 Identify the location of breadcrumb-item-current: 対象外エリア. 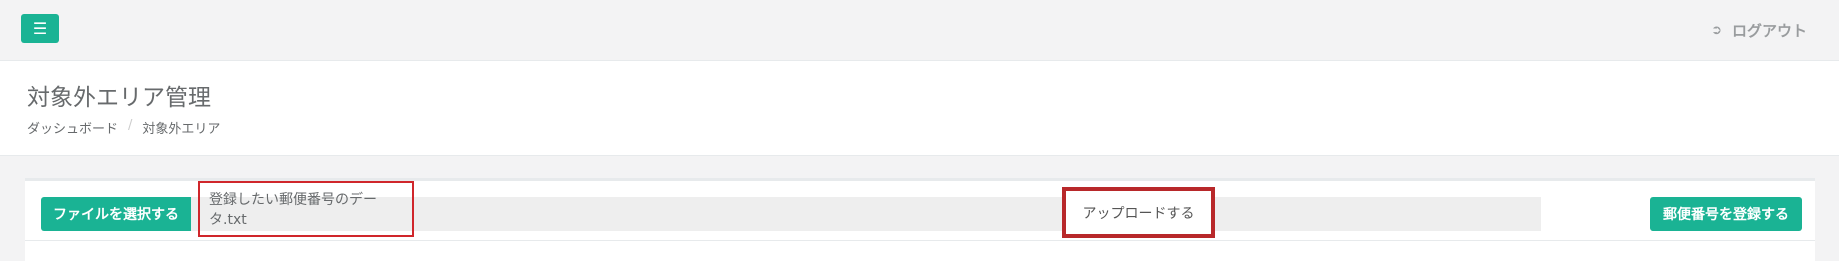
(181, 129).